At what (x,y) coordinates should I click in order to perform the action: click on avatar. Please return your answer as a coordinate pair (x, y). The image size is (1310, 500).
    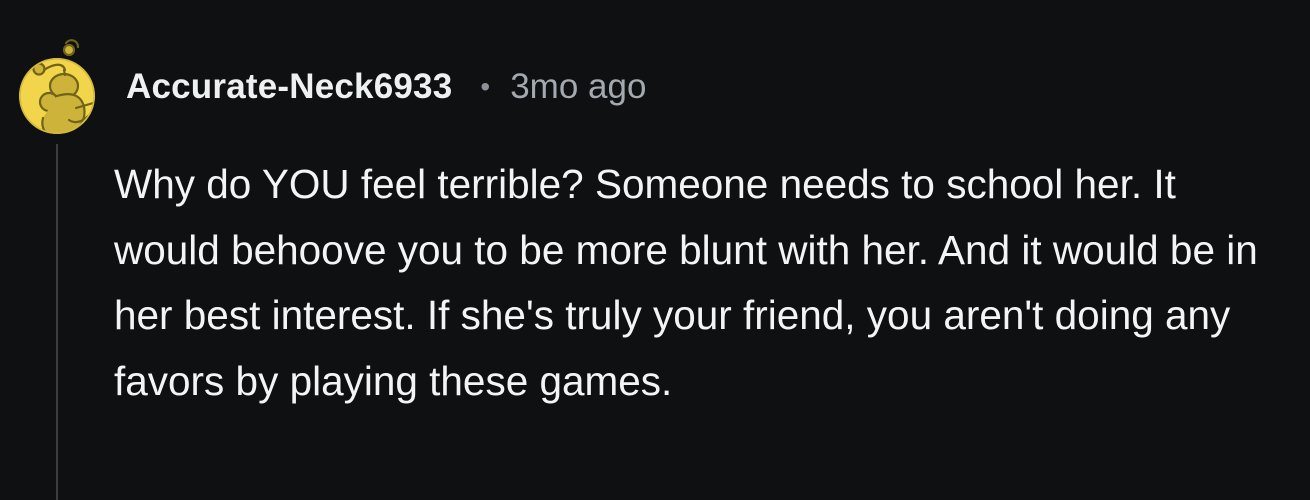
    Looking at the image, I should click on (57, 86).